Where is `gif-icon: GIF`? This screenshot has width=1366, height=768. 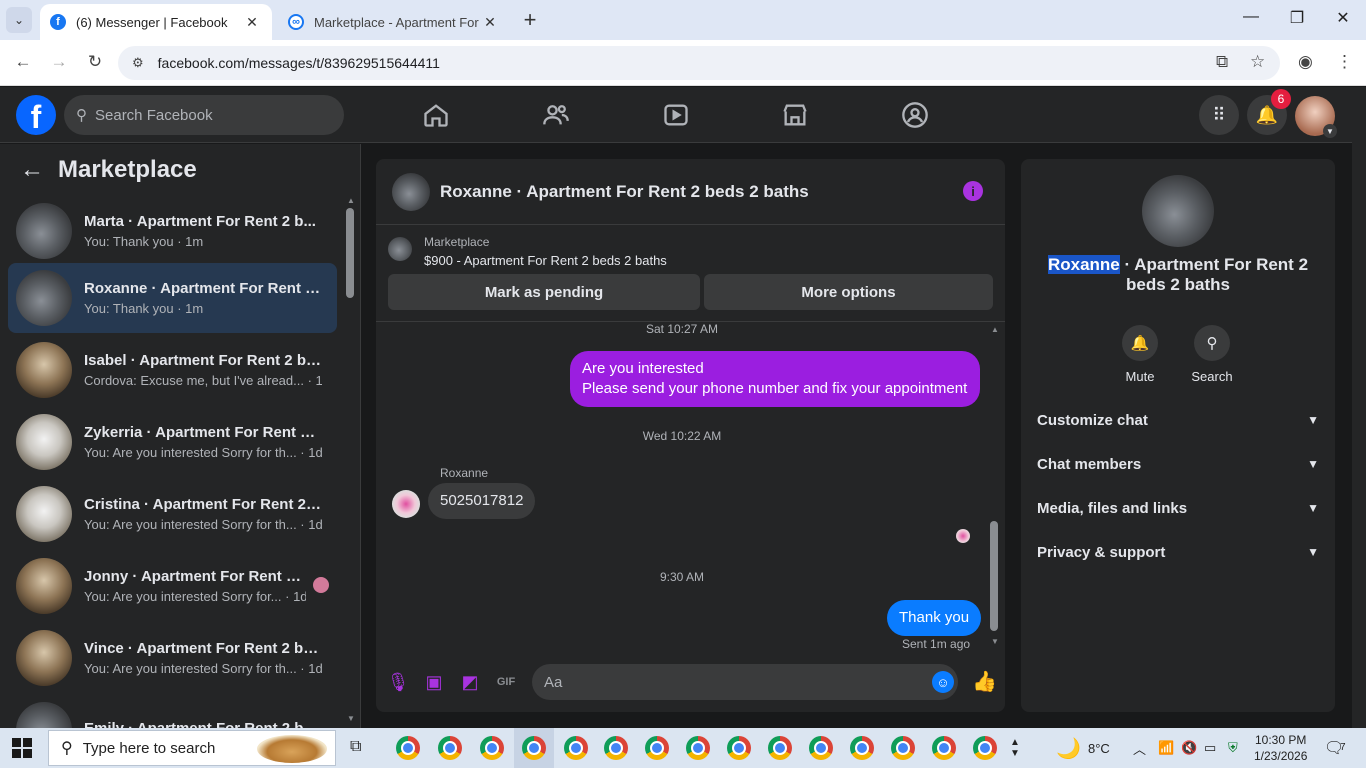 gif-icon: GIF is located at coordinates (506, 682).